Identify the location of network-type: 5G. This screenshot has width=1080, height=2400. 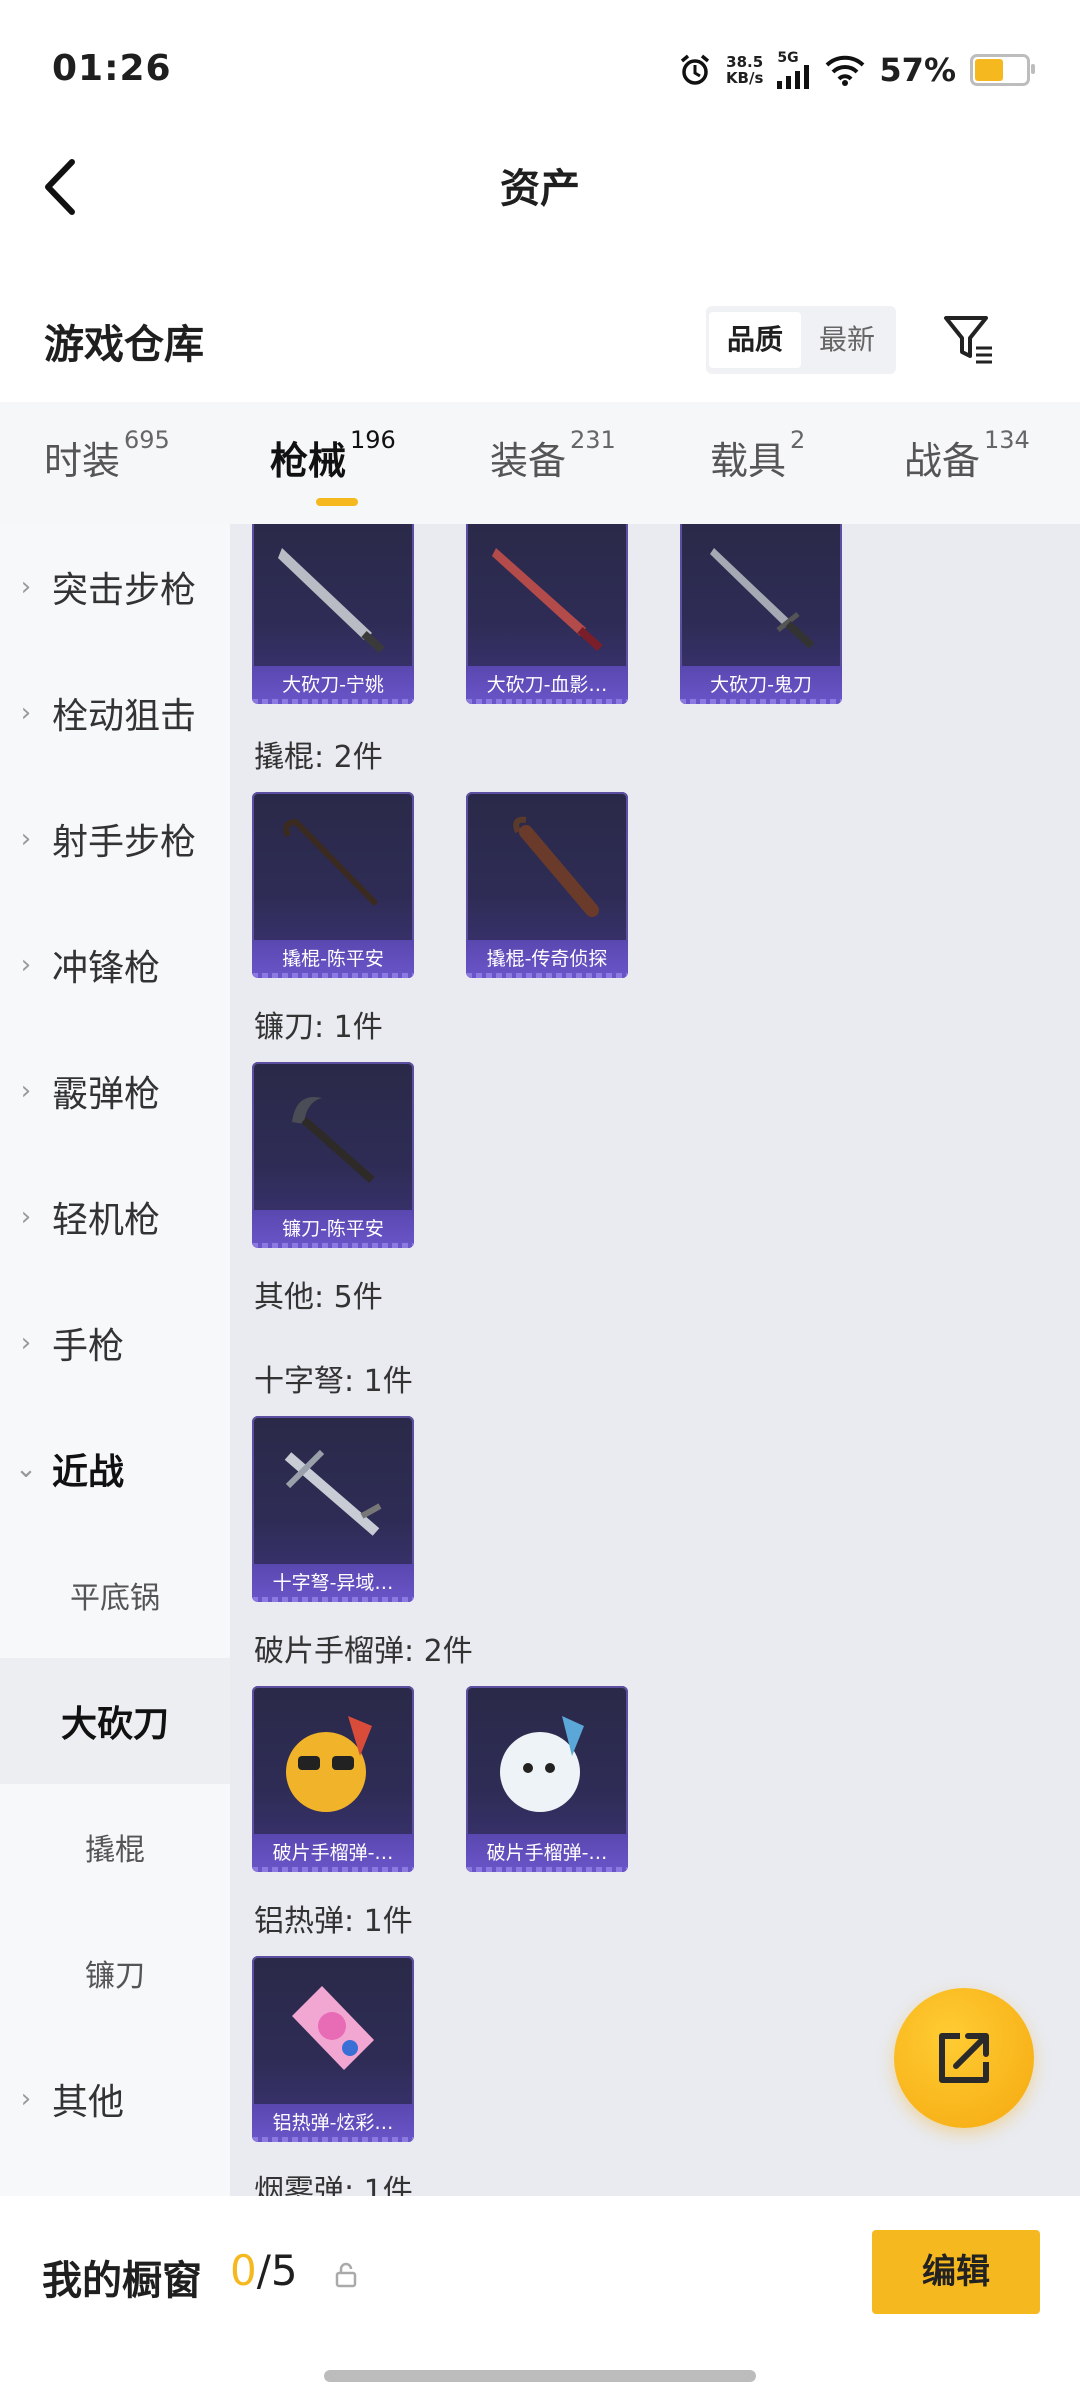
(788, 58).